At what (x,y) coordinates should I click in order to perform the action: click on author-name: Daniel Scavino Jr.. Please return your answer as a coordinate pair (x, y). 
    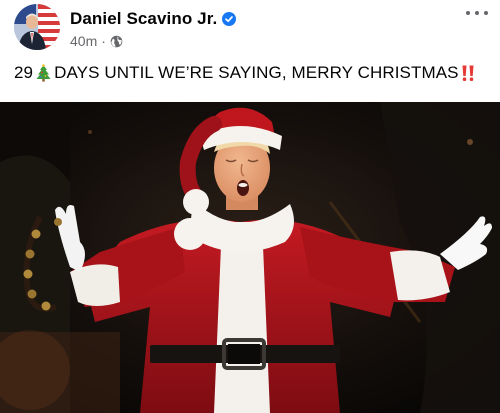
    Looking at the image, I should click on (143, 19).